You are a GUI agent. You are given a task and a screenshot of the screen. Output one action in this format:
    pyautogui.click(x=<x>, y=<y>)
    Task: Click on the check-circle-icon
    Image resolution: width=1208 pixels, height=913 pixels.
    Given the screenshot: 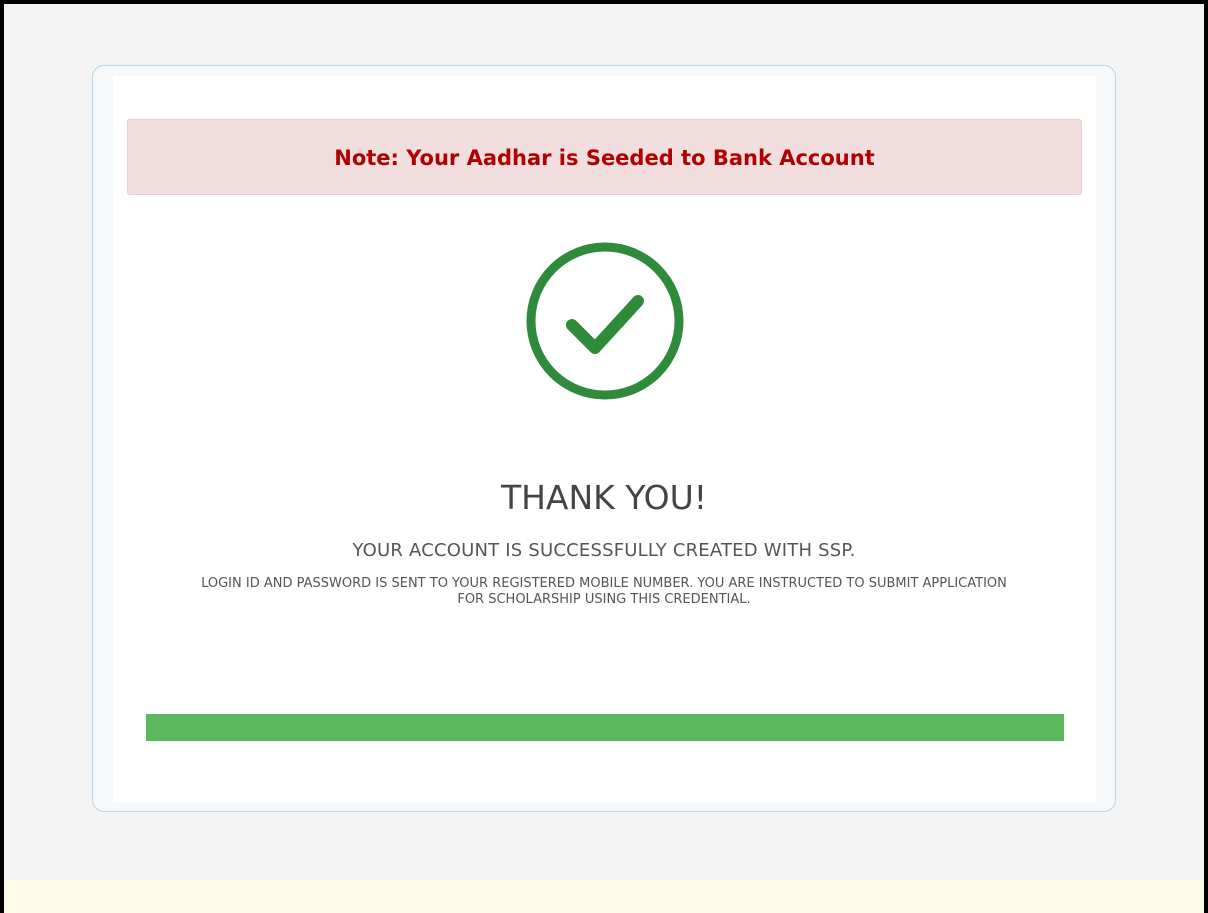 What is the action you would take?
    pyautogui.click(x=605, y=321)
    